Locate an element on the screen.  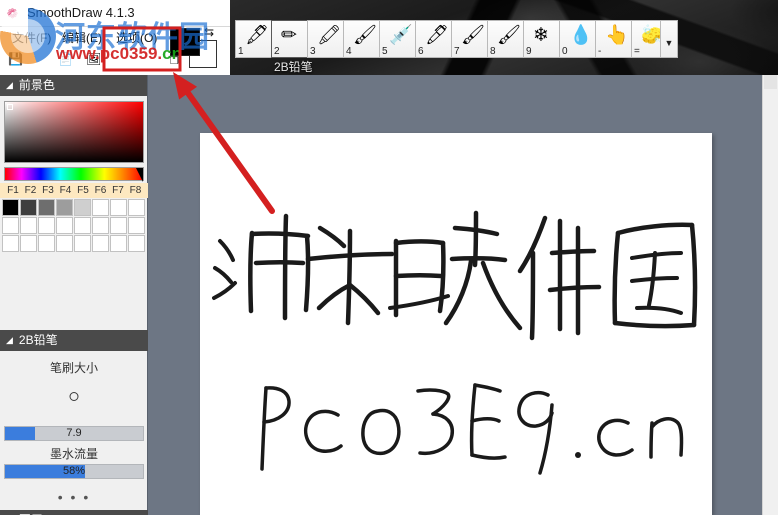
handwriting-en is located at coordinates (472, 429).